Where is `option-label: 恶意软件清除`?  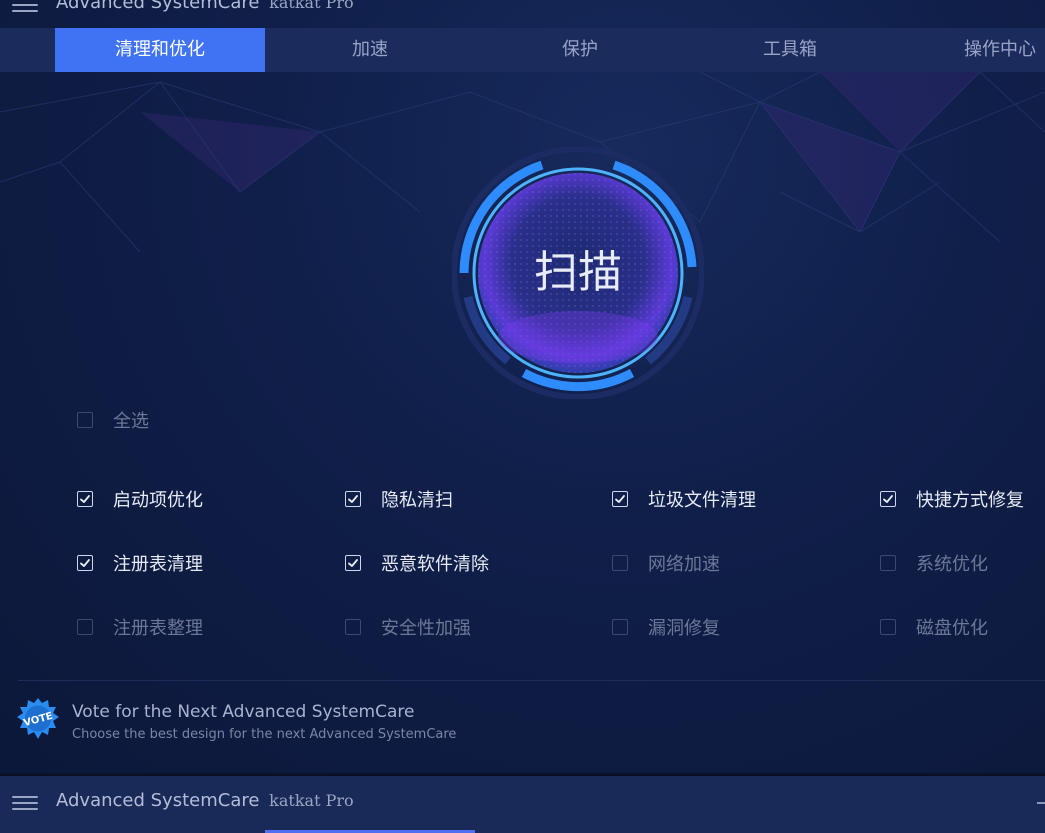 option-label: 恶意软件清除 is located at coordinates (435, 564).